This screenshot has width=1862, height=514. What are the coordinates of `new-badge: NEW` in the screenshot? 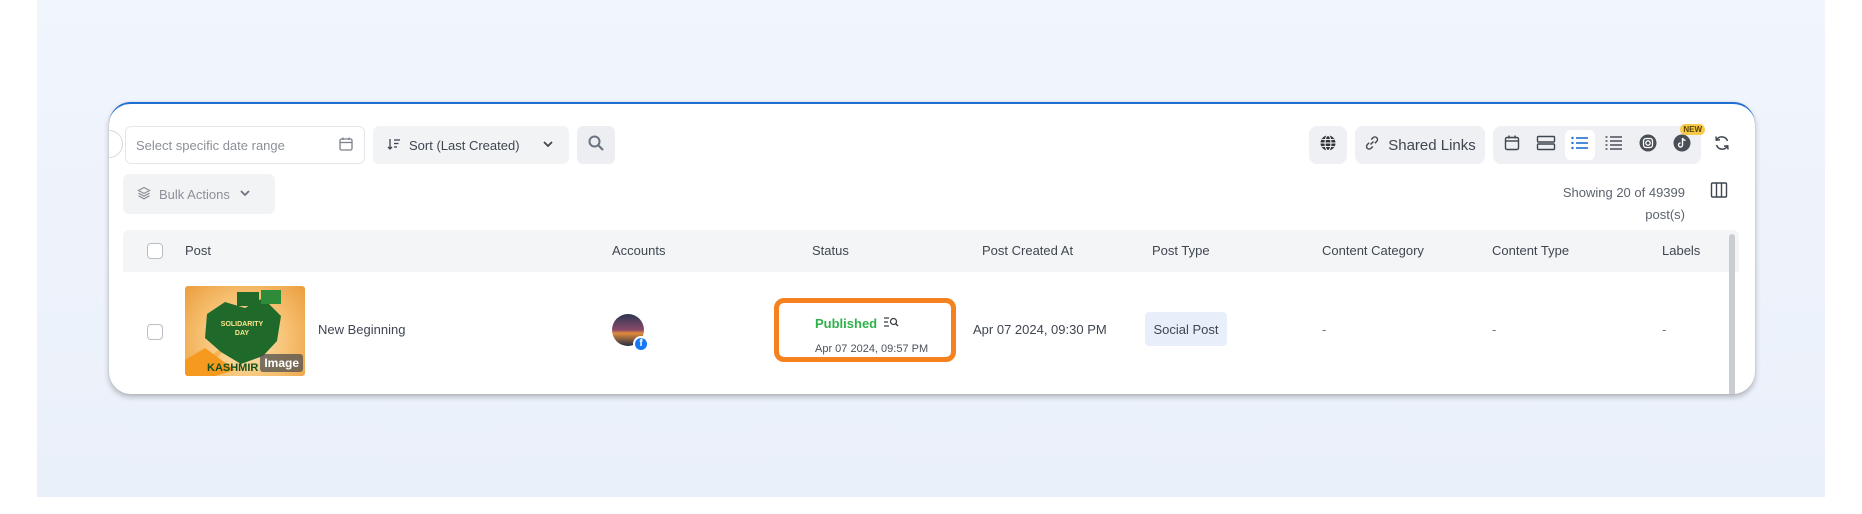 It's located at (1692, 129).